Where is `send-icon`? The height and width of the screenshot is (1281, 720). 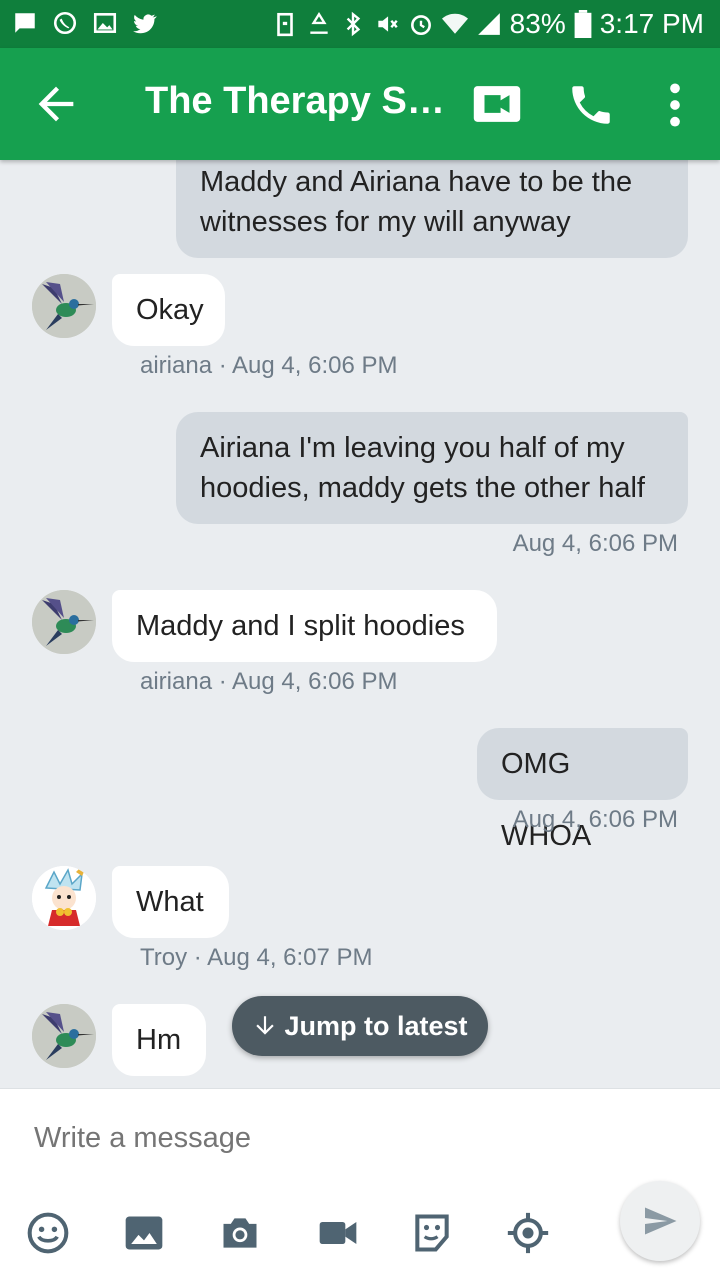
send-icon is located at coordinates (661, 1221).